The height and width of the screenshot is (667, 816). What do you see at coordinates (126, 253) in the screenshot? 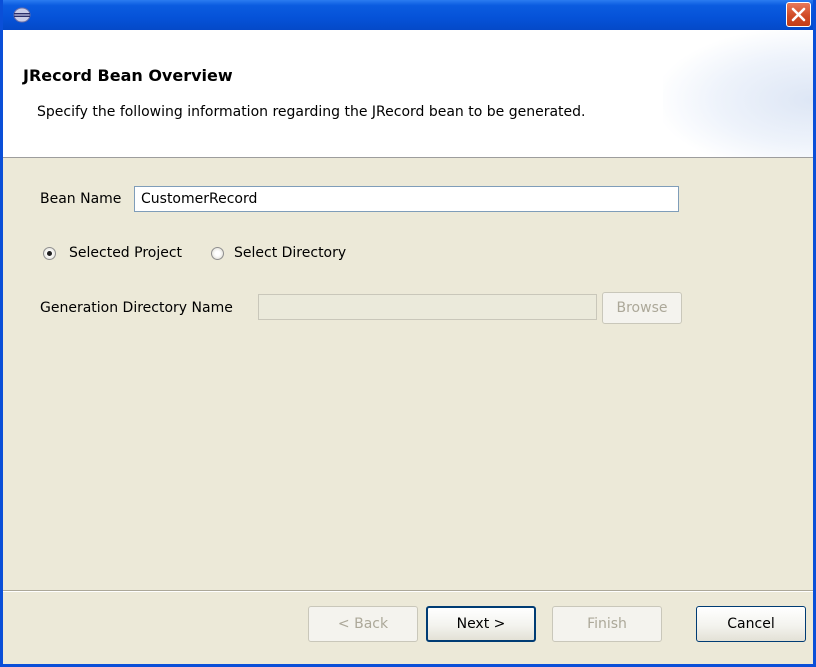
I see `radio-selected-project-label: Selected Project` at bounding box center [126, 253].